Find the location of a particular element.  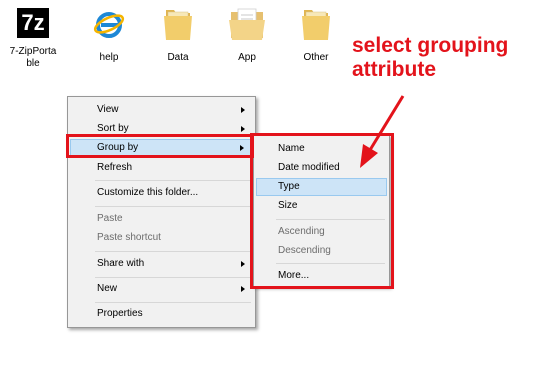

menu-item-view: View is located at coordinates (161, 110).